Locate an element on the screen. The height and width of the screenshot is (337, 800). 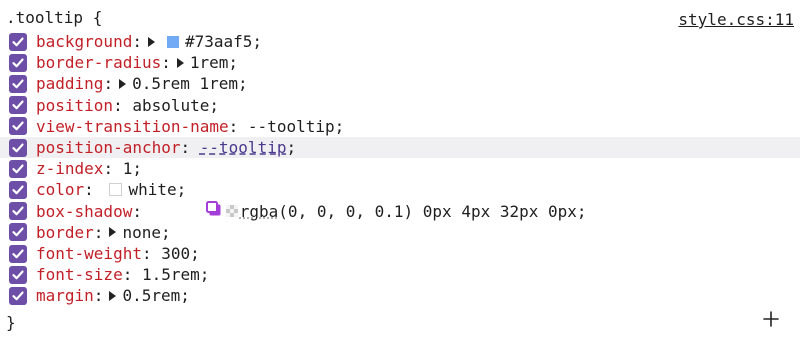
declaration-row: border: none; is located at coordinates (400, 232).